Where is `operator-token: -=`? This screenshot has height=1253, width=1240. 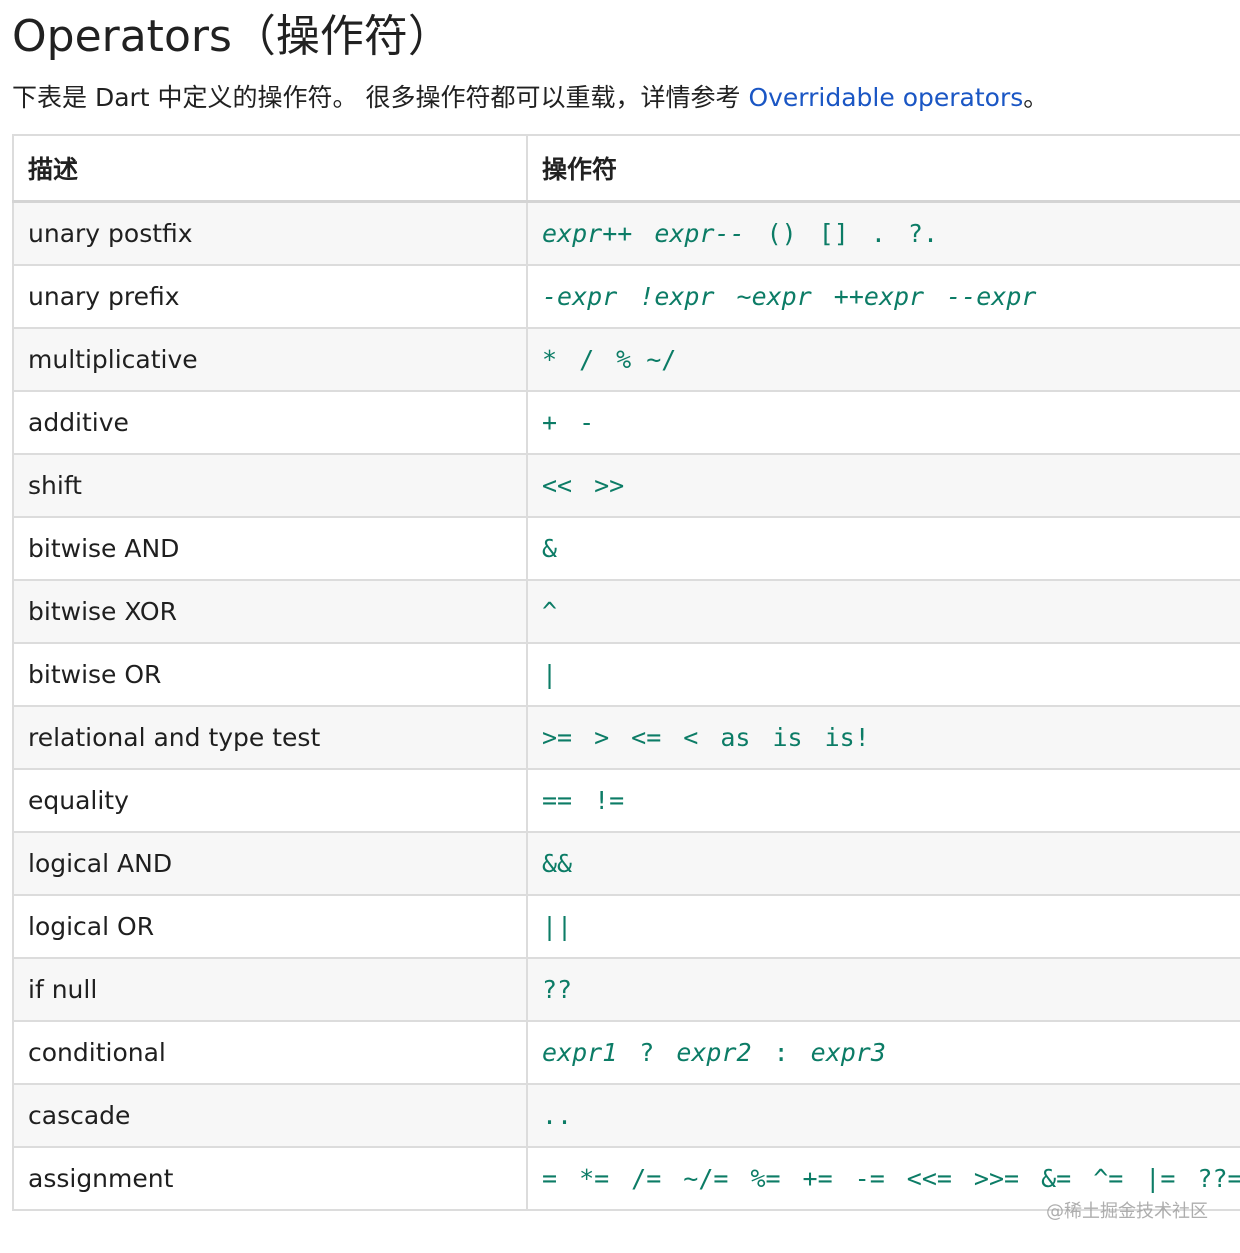
operator-token: -= is located at coordinates (869, 1178).